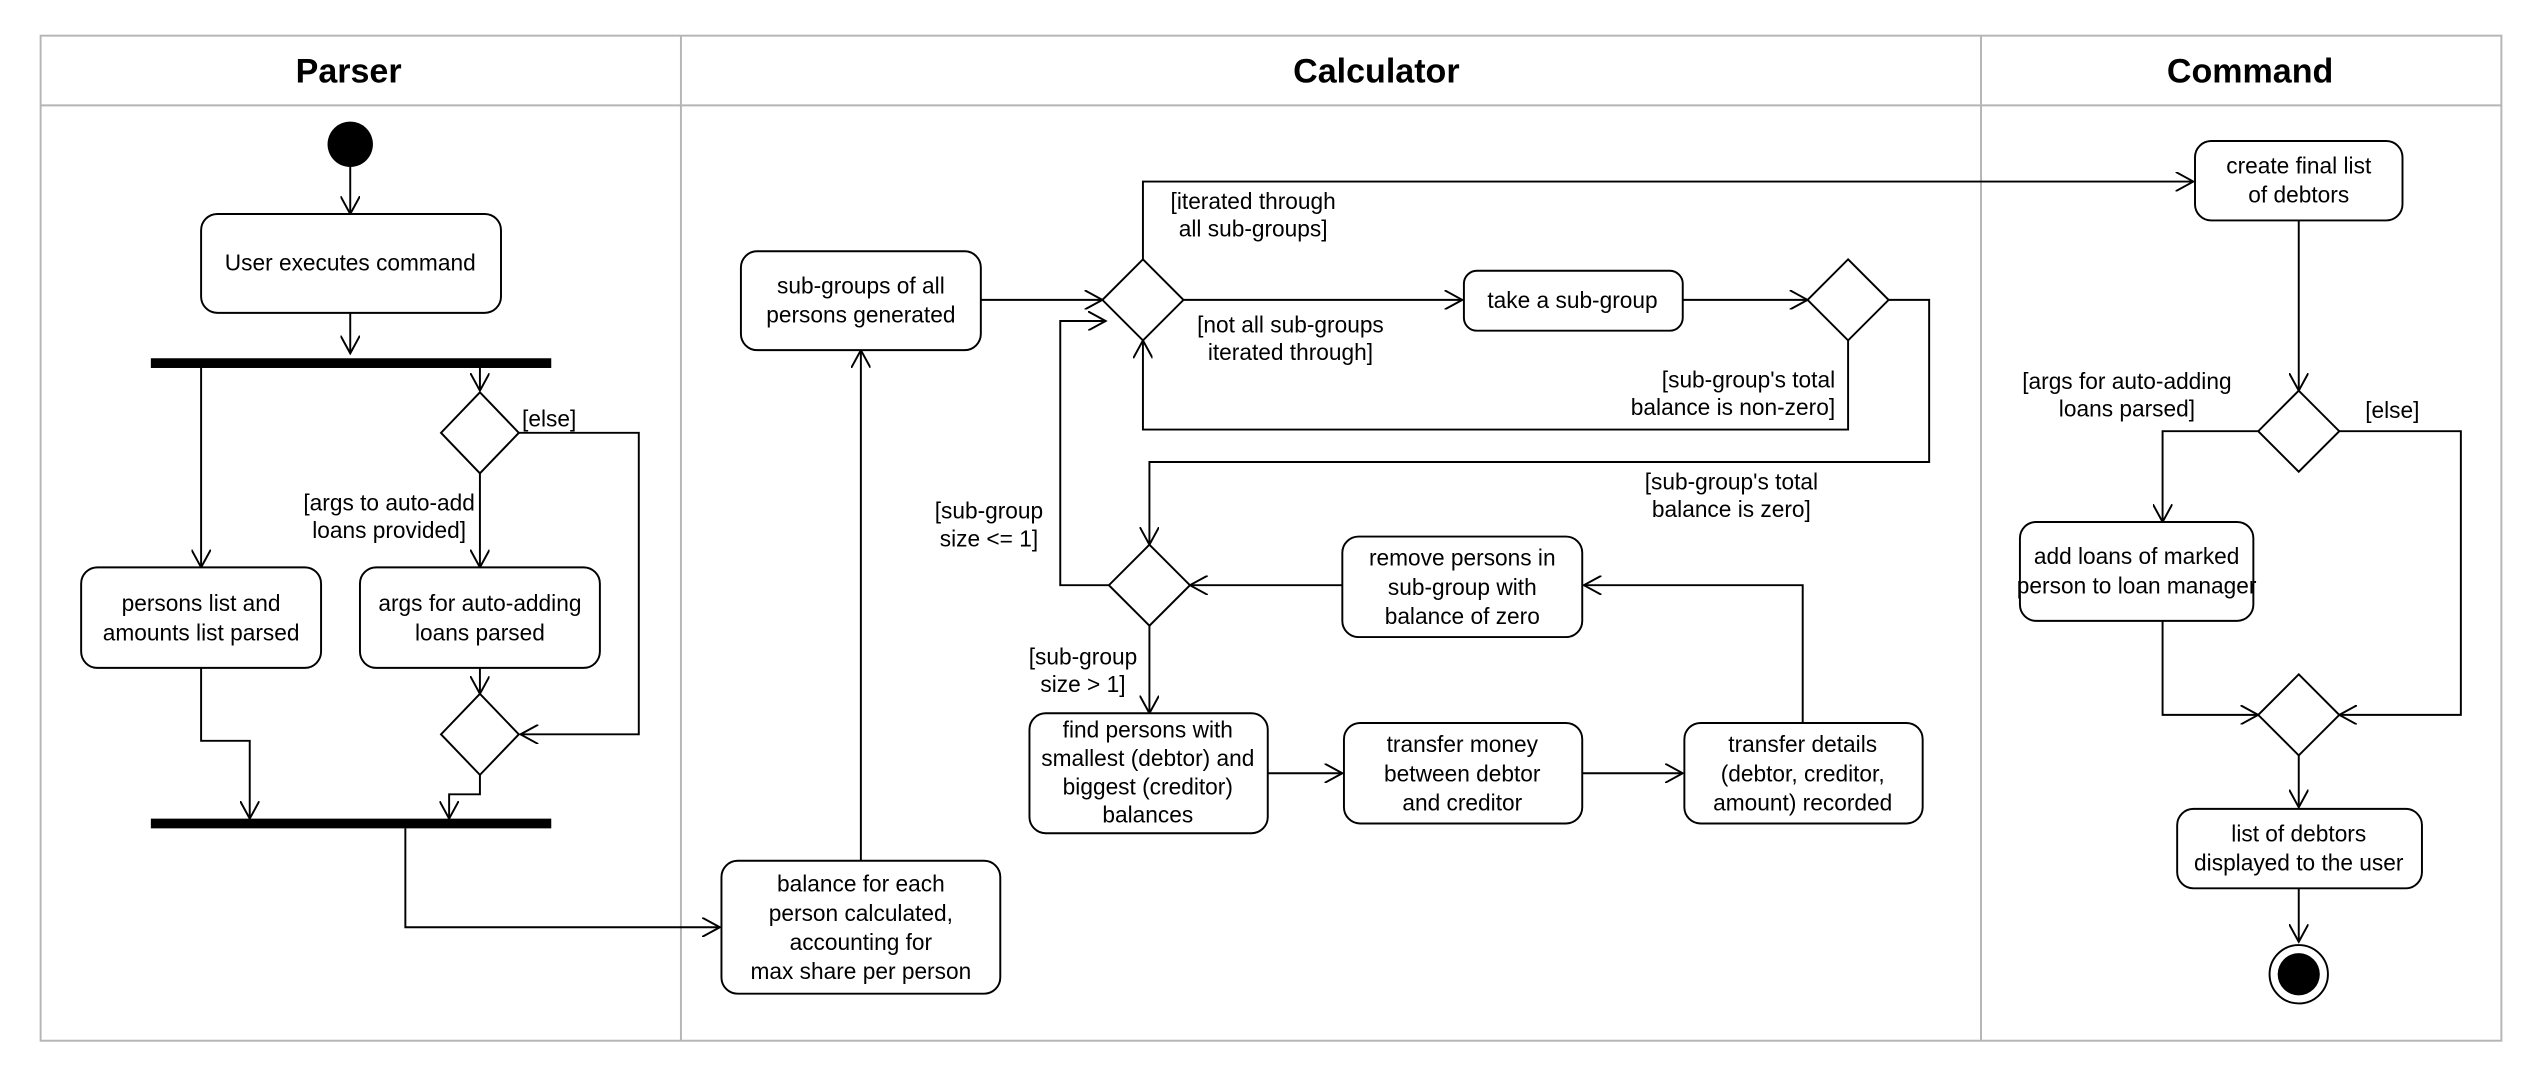 This screenshot has width=2542, height=1084. I want to click on lane-title-calculator: Calculator, so click(1376, 72).